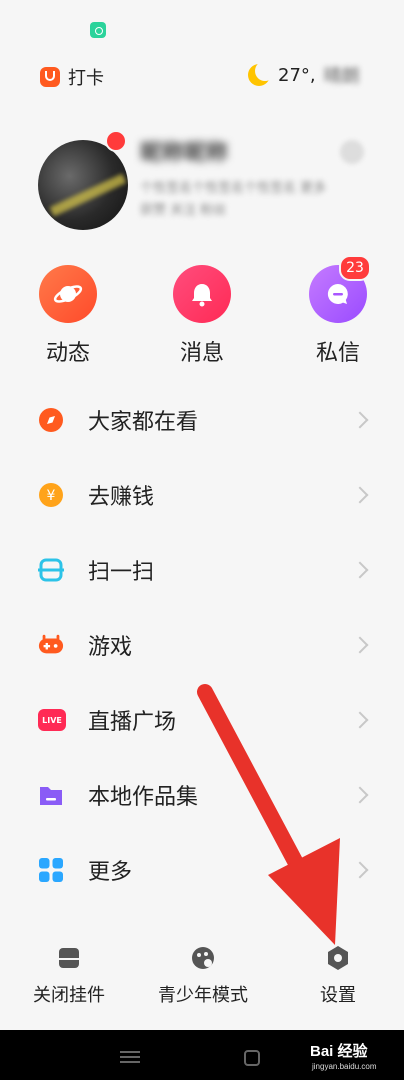 The height and width of the screenshot is (1080, 404). I want to click on gamepad-icon, so click(51, 645).